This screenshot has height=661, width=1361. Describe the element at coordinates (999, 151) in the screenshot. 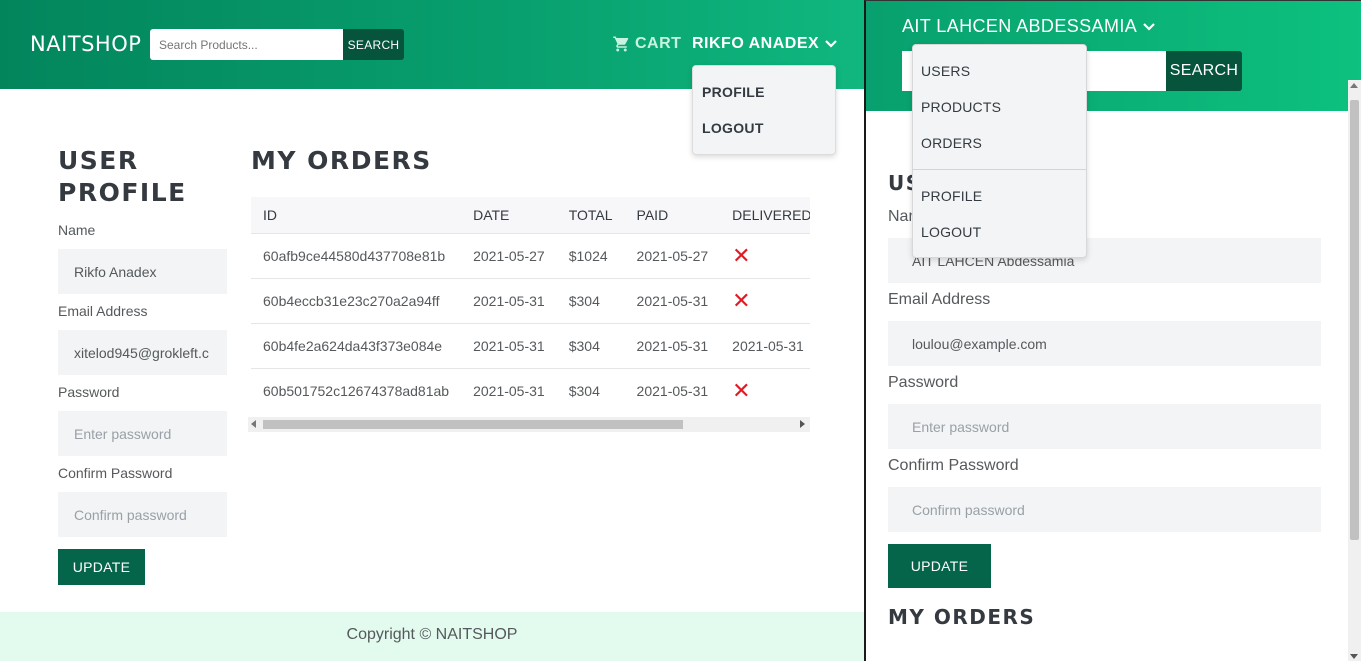

I see `admin-dropdown-menu: USERS PRODUCTS ORDERS PROFILE LOGOUT` at that location.